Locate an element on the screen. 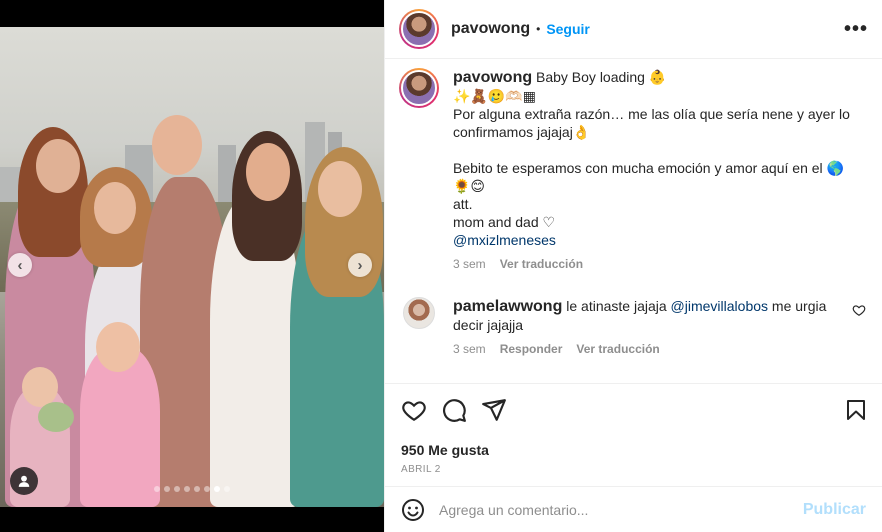 The width and height of the screenshot is (882, 532). chevron-right-icon: › is located at coordinates (360, 265).